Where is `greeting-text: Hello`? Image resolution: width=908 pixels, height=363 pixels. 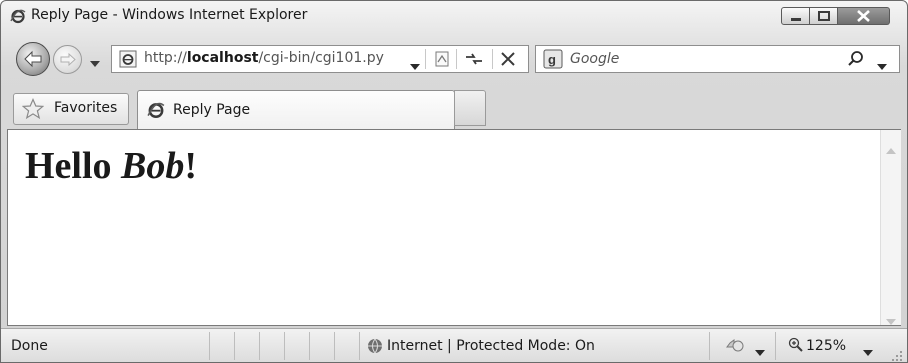
greeting-text: Hello is located at coordinates (73, 166).